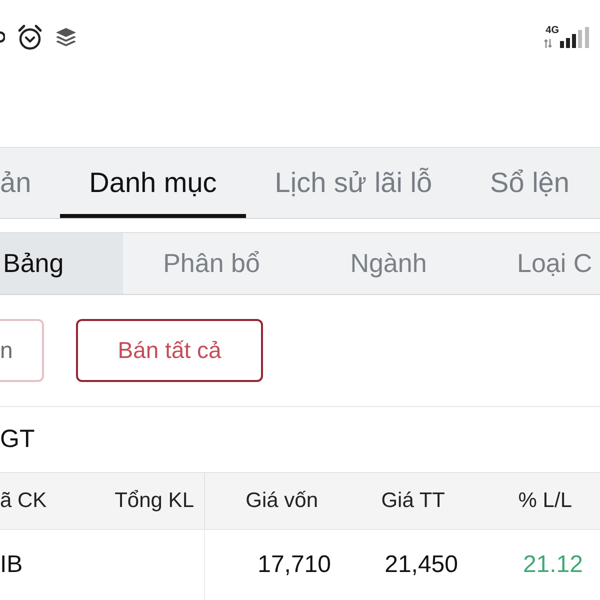 This screenshot has width=600, height=600. I want to click on column-header: Tổng KL, so click(157, 501).